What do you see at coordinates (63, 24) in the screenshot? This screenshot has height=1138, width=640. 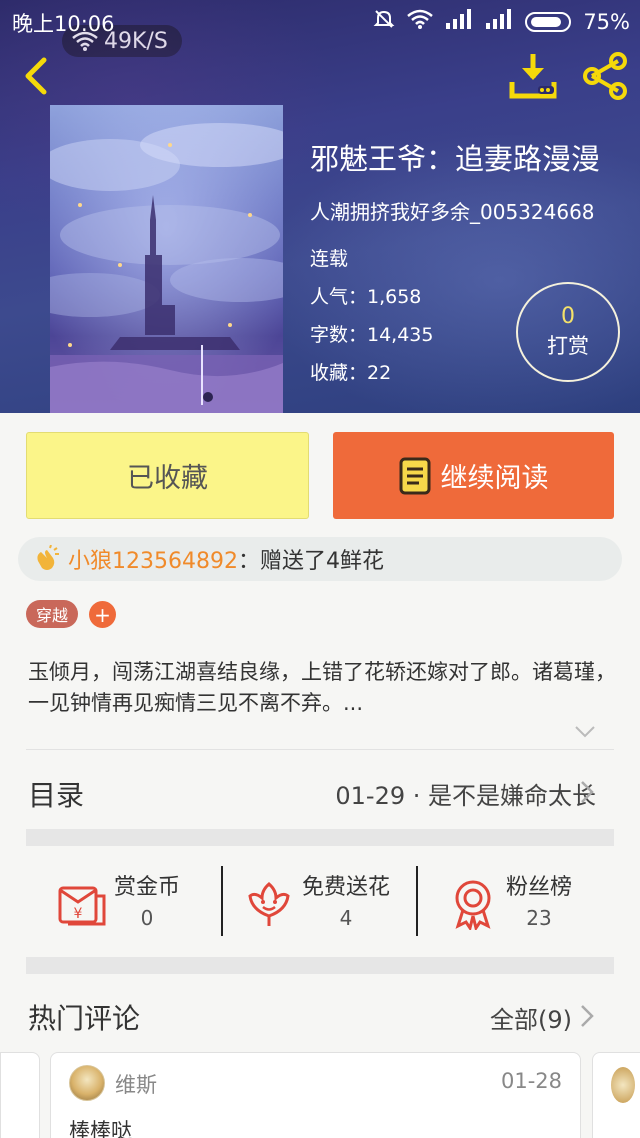 I see `status-time: 晚上10:06` at bounding box center [63, 24].